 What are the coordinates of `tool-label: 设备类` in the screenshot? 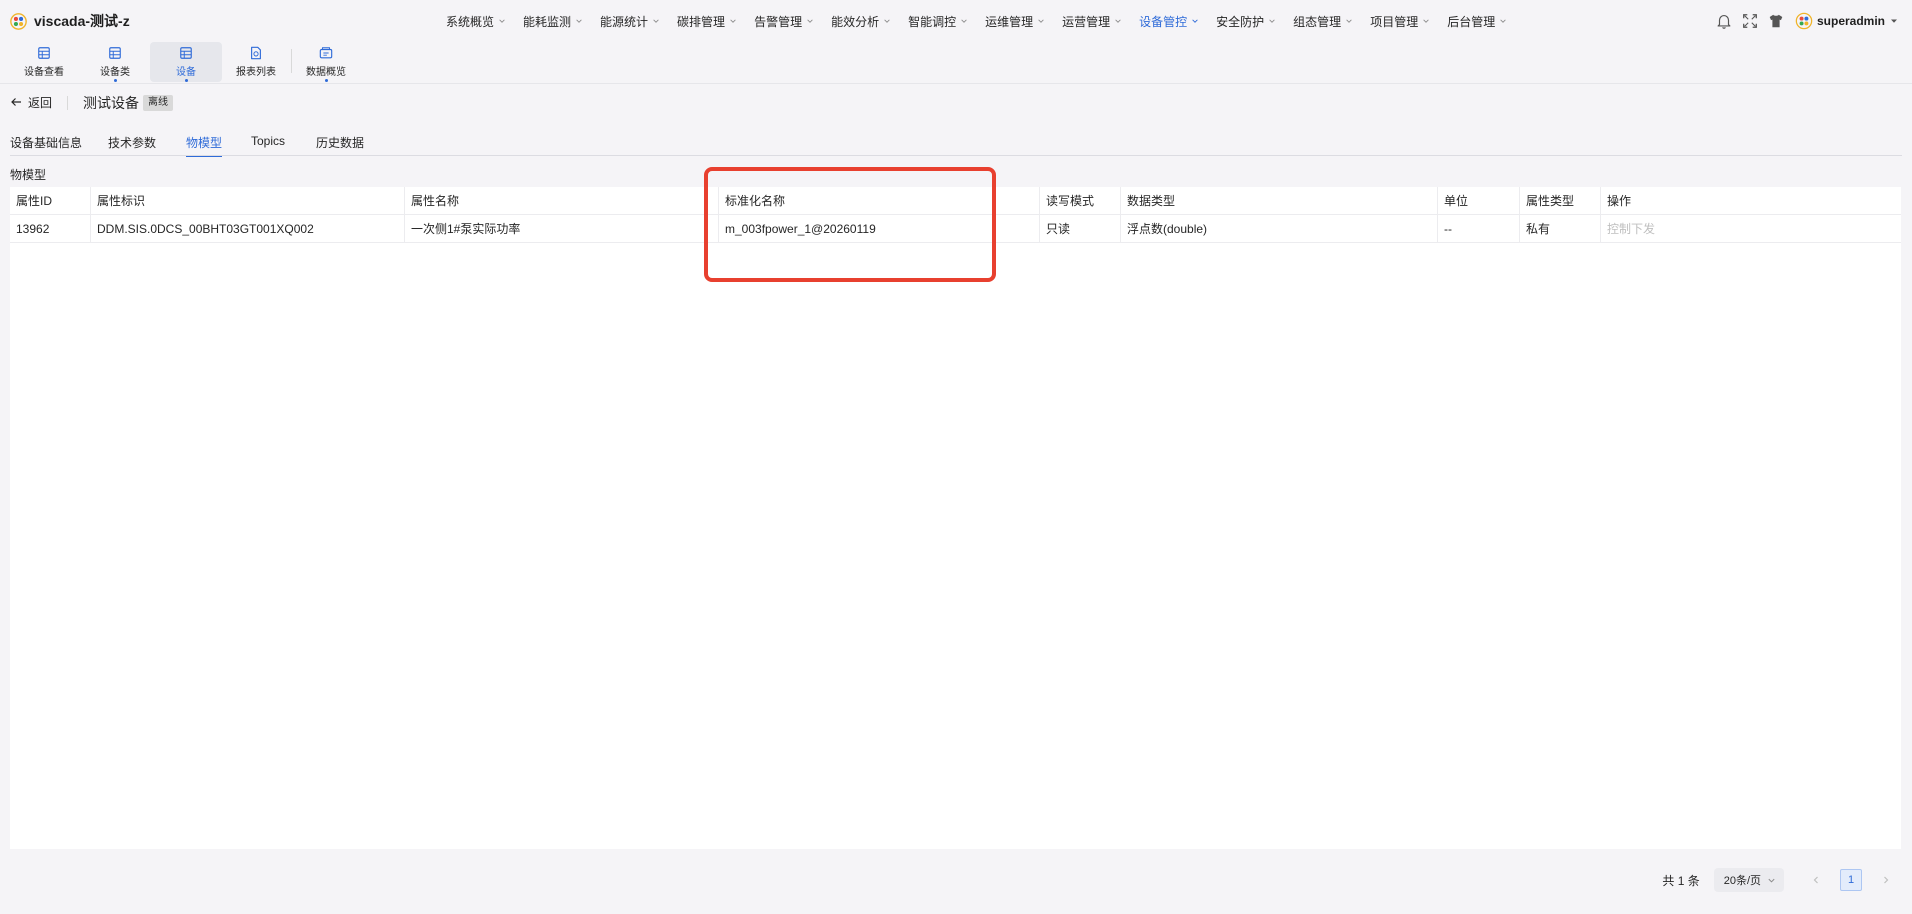 It's located at (115, 72).